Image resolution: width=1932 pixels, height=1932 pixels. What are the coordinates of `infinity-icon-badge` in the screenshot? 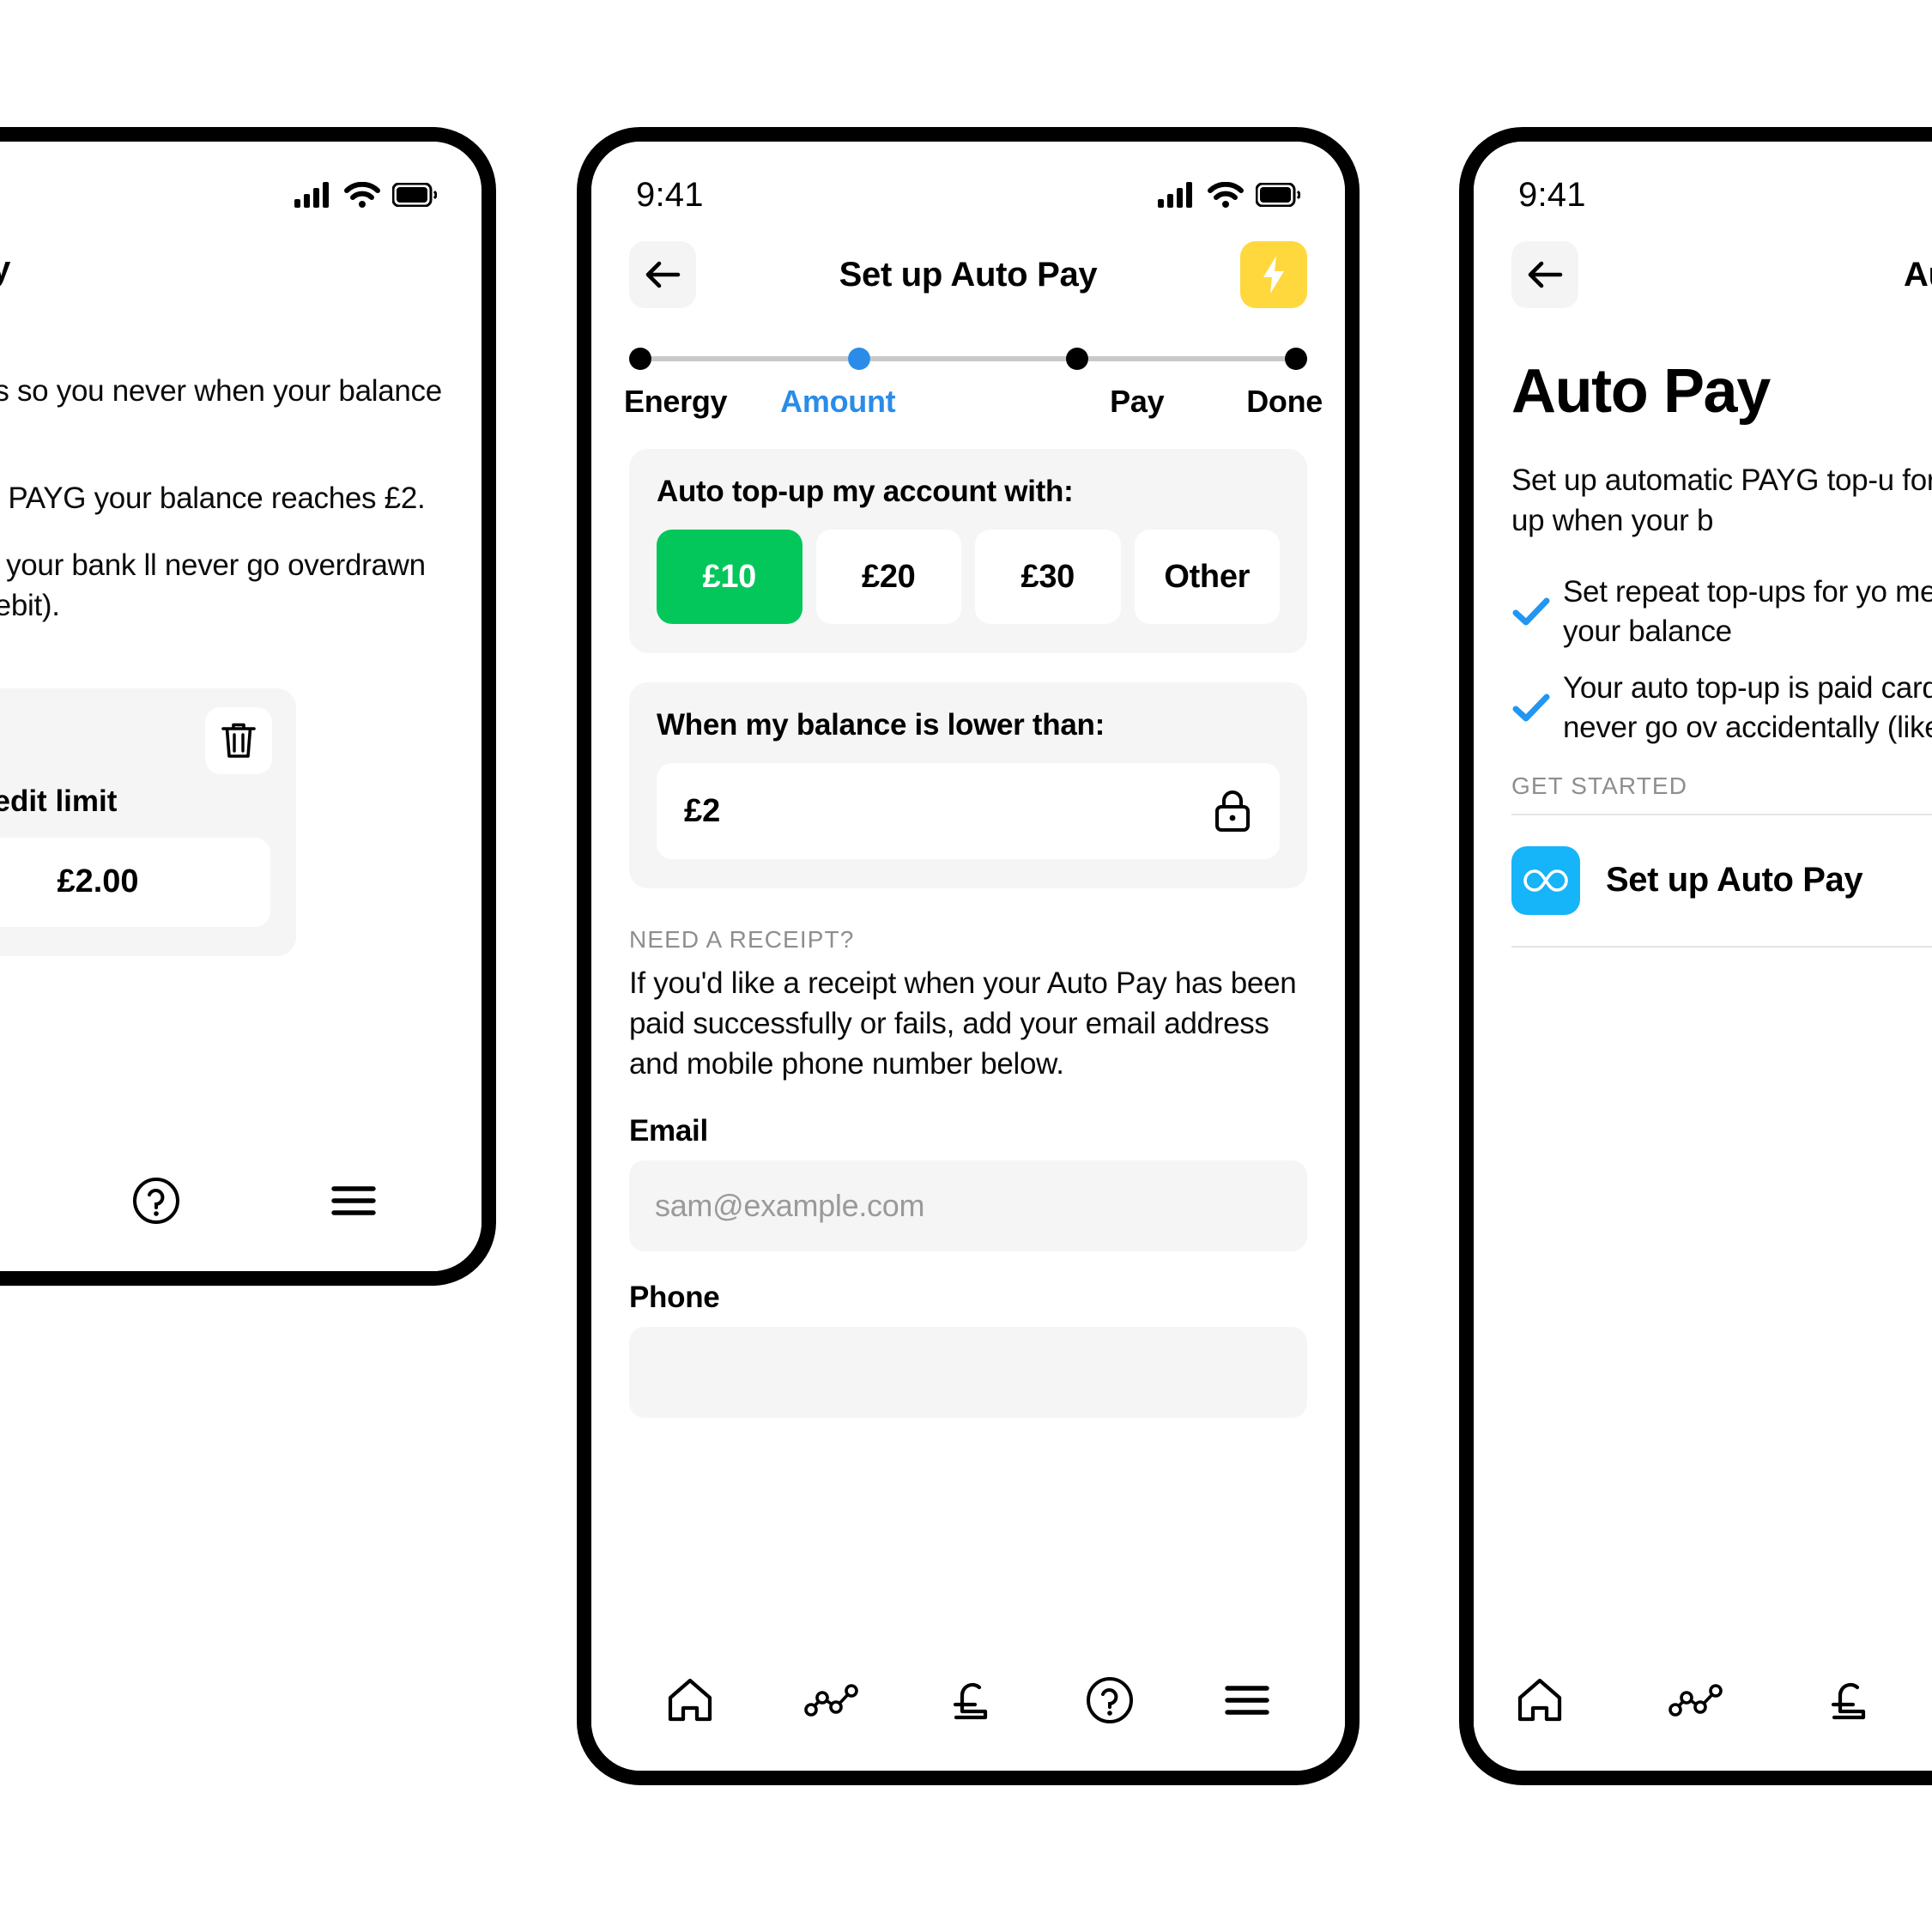 It's located at (1545, 880).